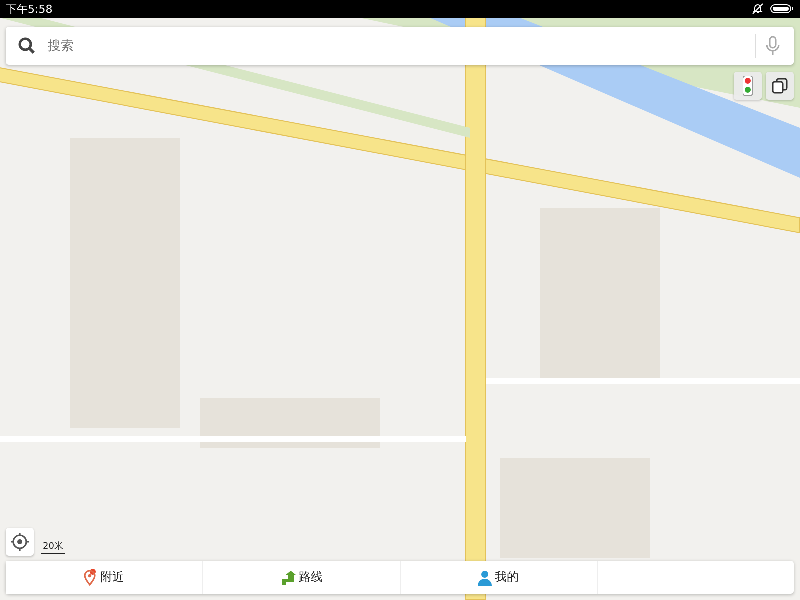  I want to click on layers-icon, so click(780, 86).